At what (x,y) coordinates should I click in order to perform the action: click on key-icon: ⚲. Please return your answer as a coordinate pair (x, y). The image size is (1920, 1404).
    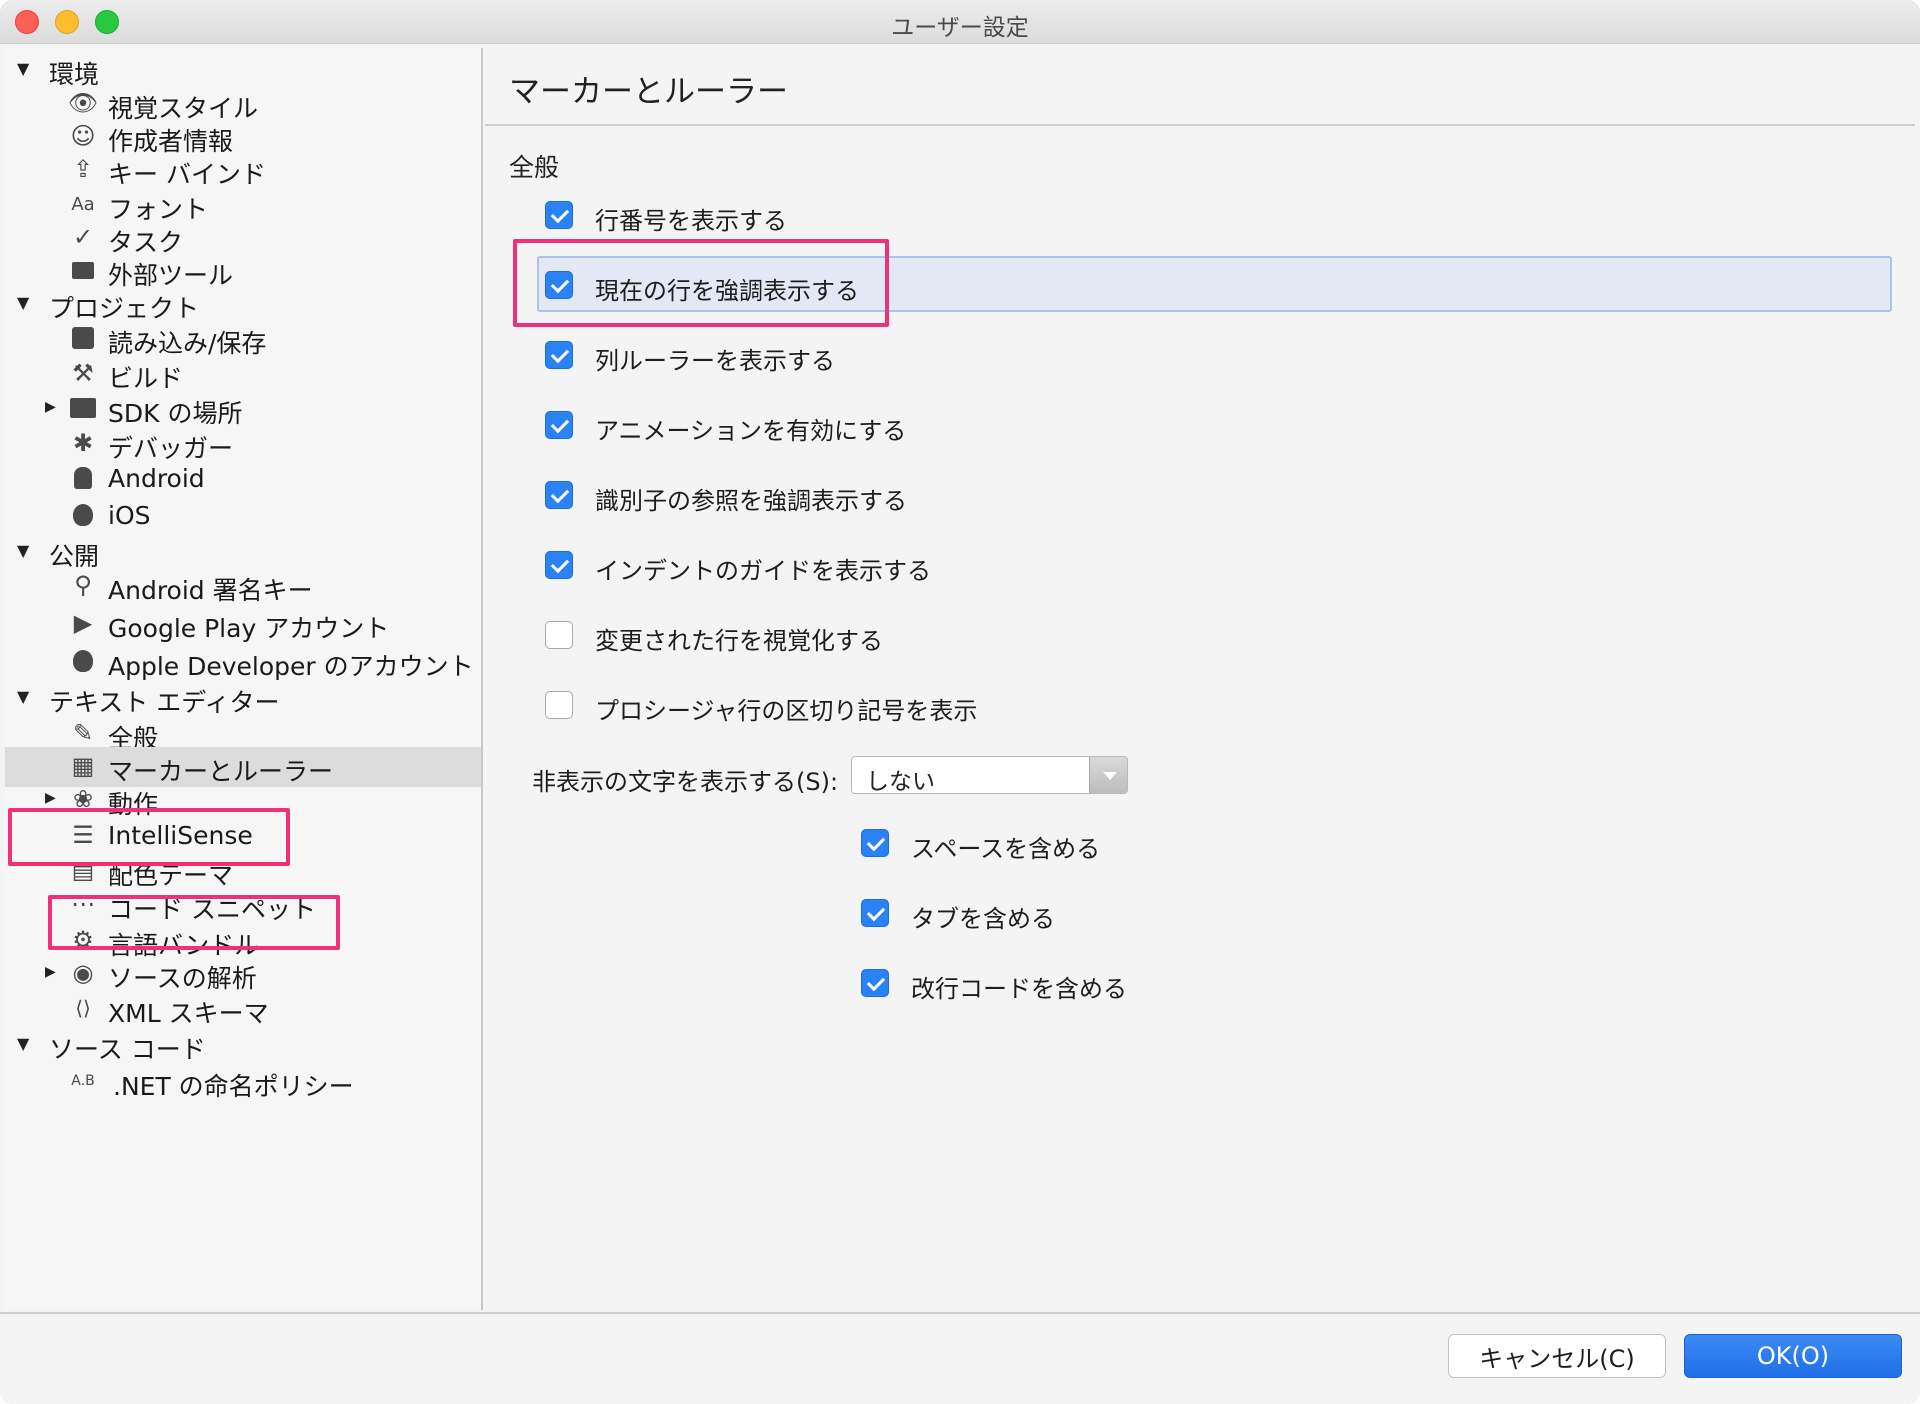
    Looking at the image, I should click on (83, 585).